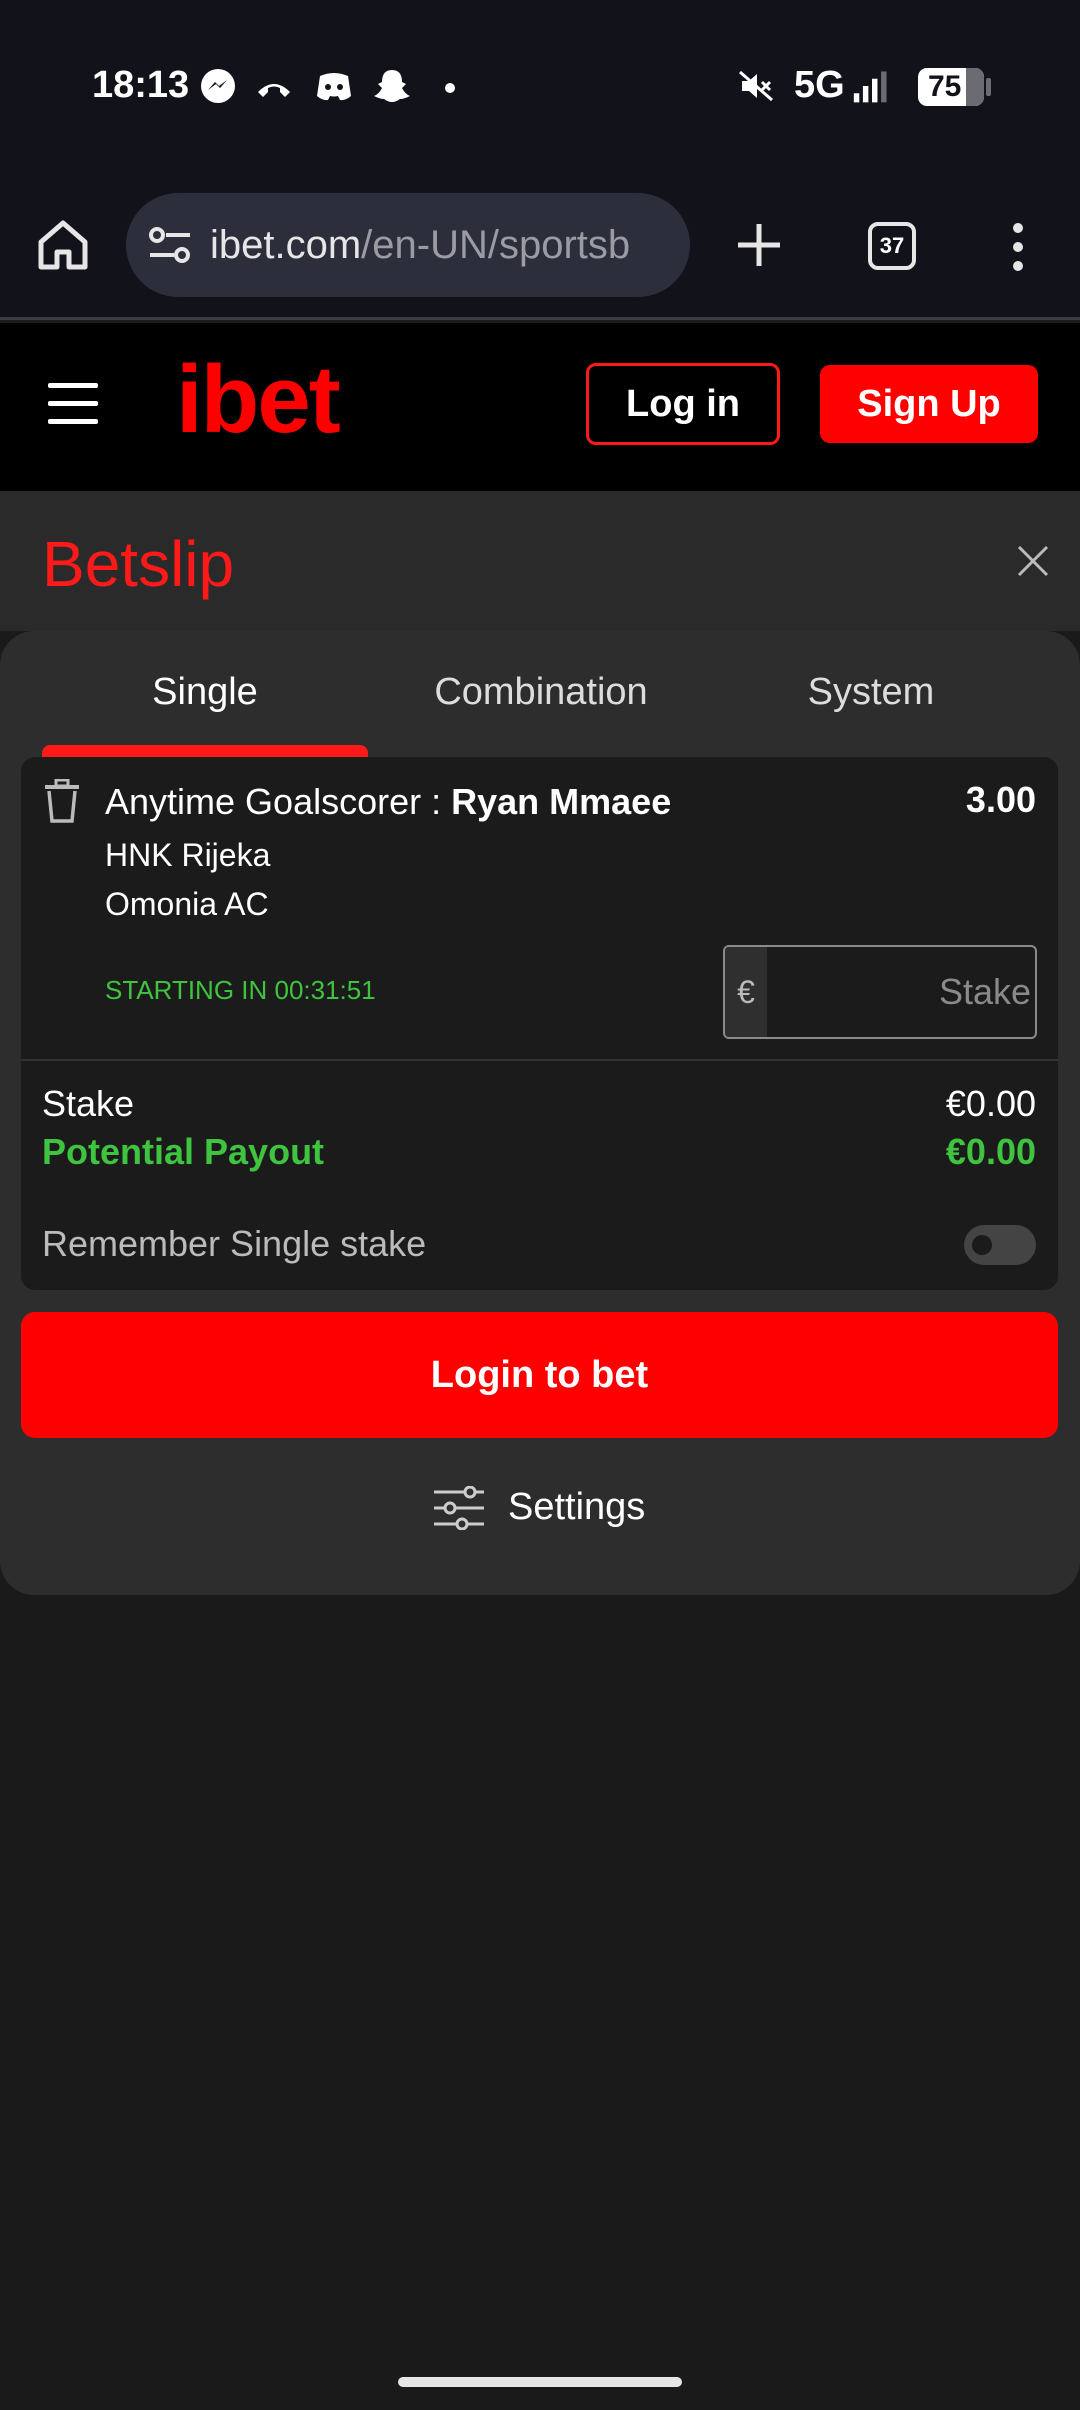 Image resolution: width=1080 pixels, height=2410 pixels. I want to click on currency-symbol: €, so click(746, 992).